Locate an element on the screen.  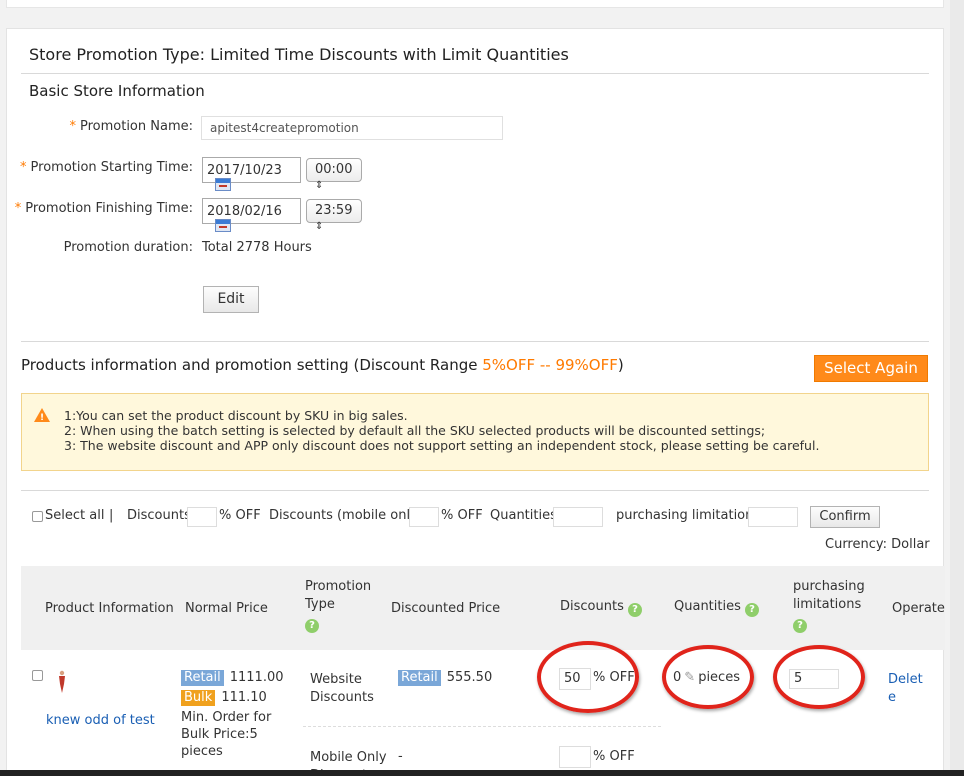
section-divider is located at coordinates (475, 341).